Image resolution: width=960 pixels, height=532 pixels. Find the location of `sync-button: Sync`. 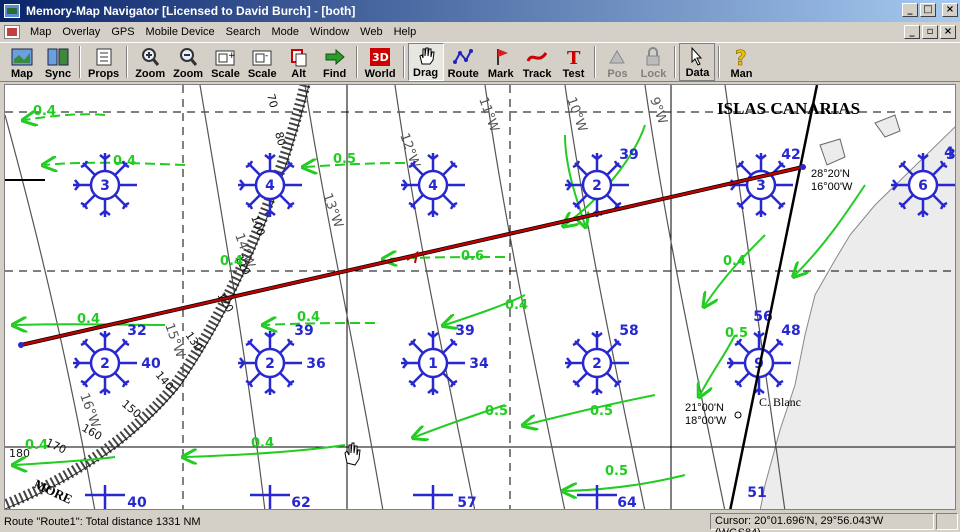

sync-button: Sync is located at coordinates (58, 62).